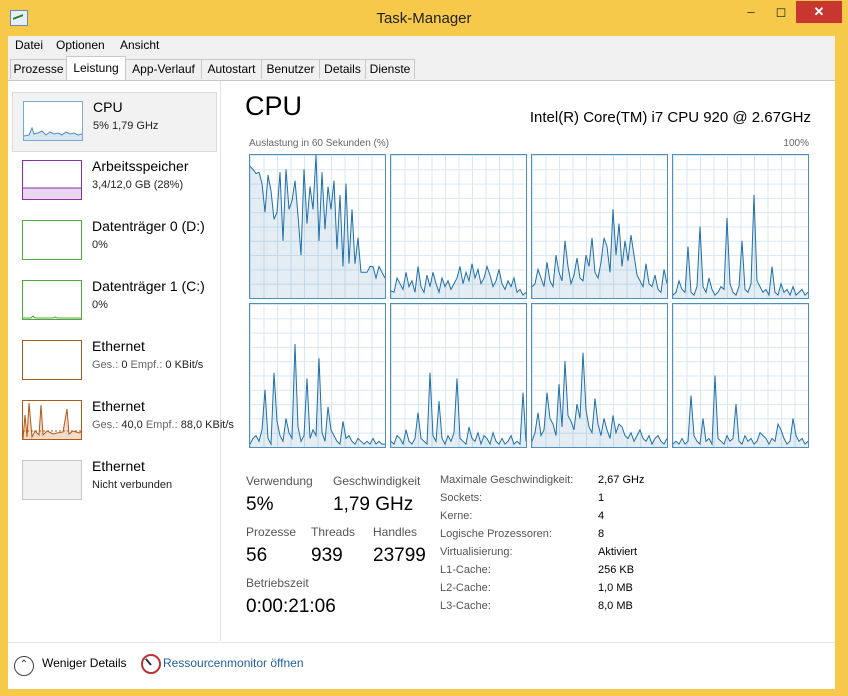  What do you see at coordinates (618, 552) in the screenshot?
I see `spec-value-virtualization: Aktiviert` at bounding box center [618, 552].